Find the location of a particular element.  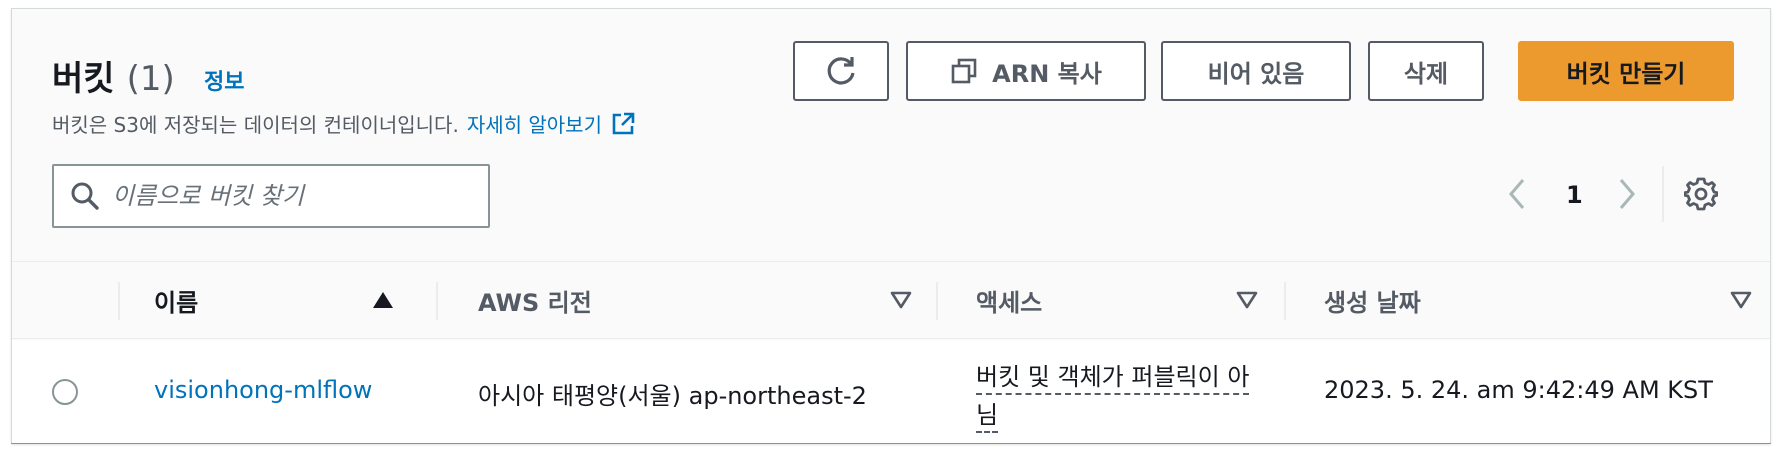

next-page-icon is located at coordinates (1627, 194).